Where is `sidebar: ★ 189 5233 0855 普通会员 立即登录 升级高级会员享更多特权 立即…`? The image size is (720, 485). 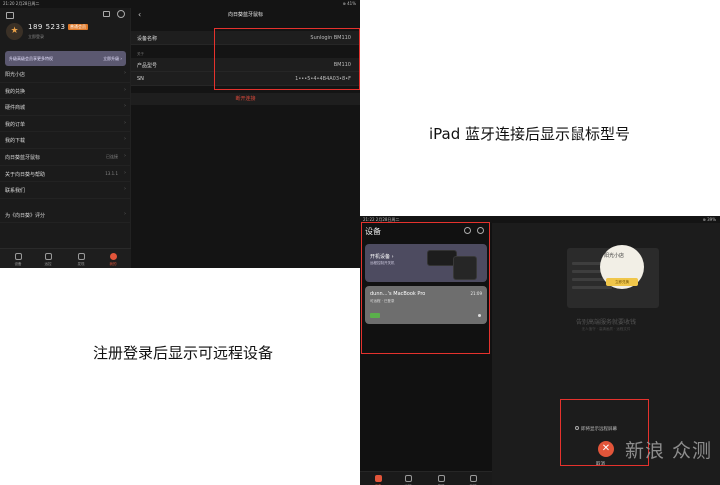
sidebar: ★ 189 5233 0855 普通会员 立即登录 升级高级会员享更多特权 立即… is located at coordinates (65, 138).